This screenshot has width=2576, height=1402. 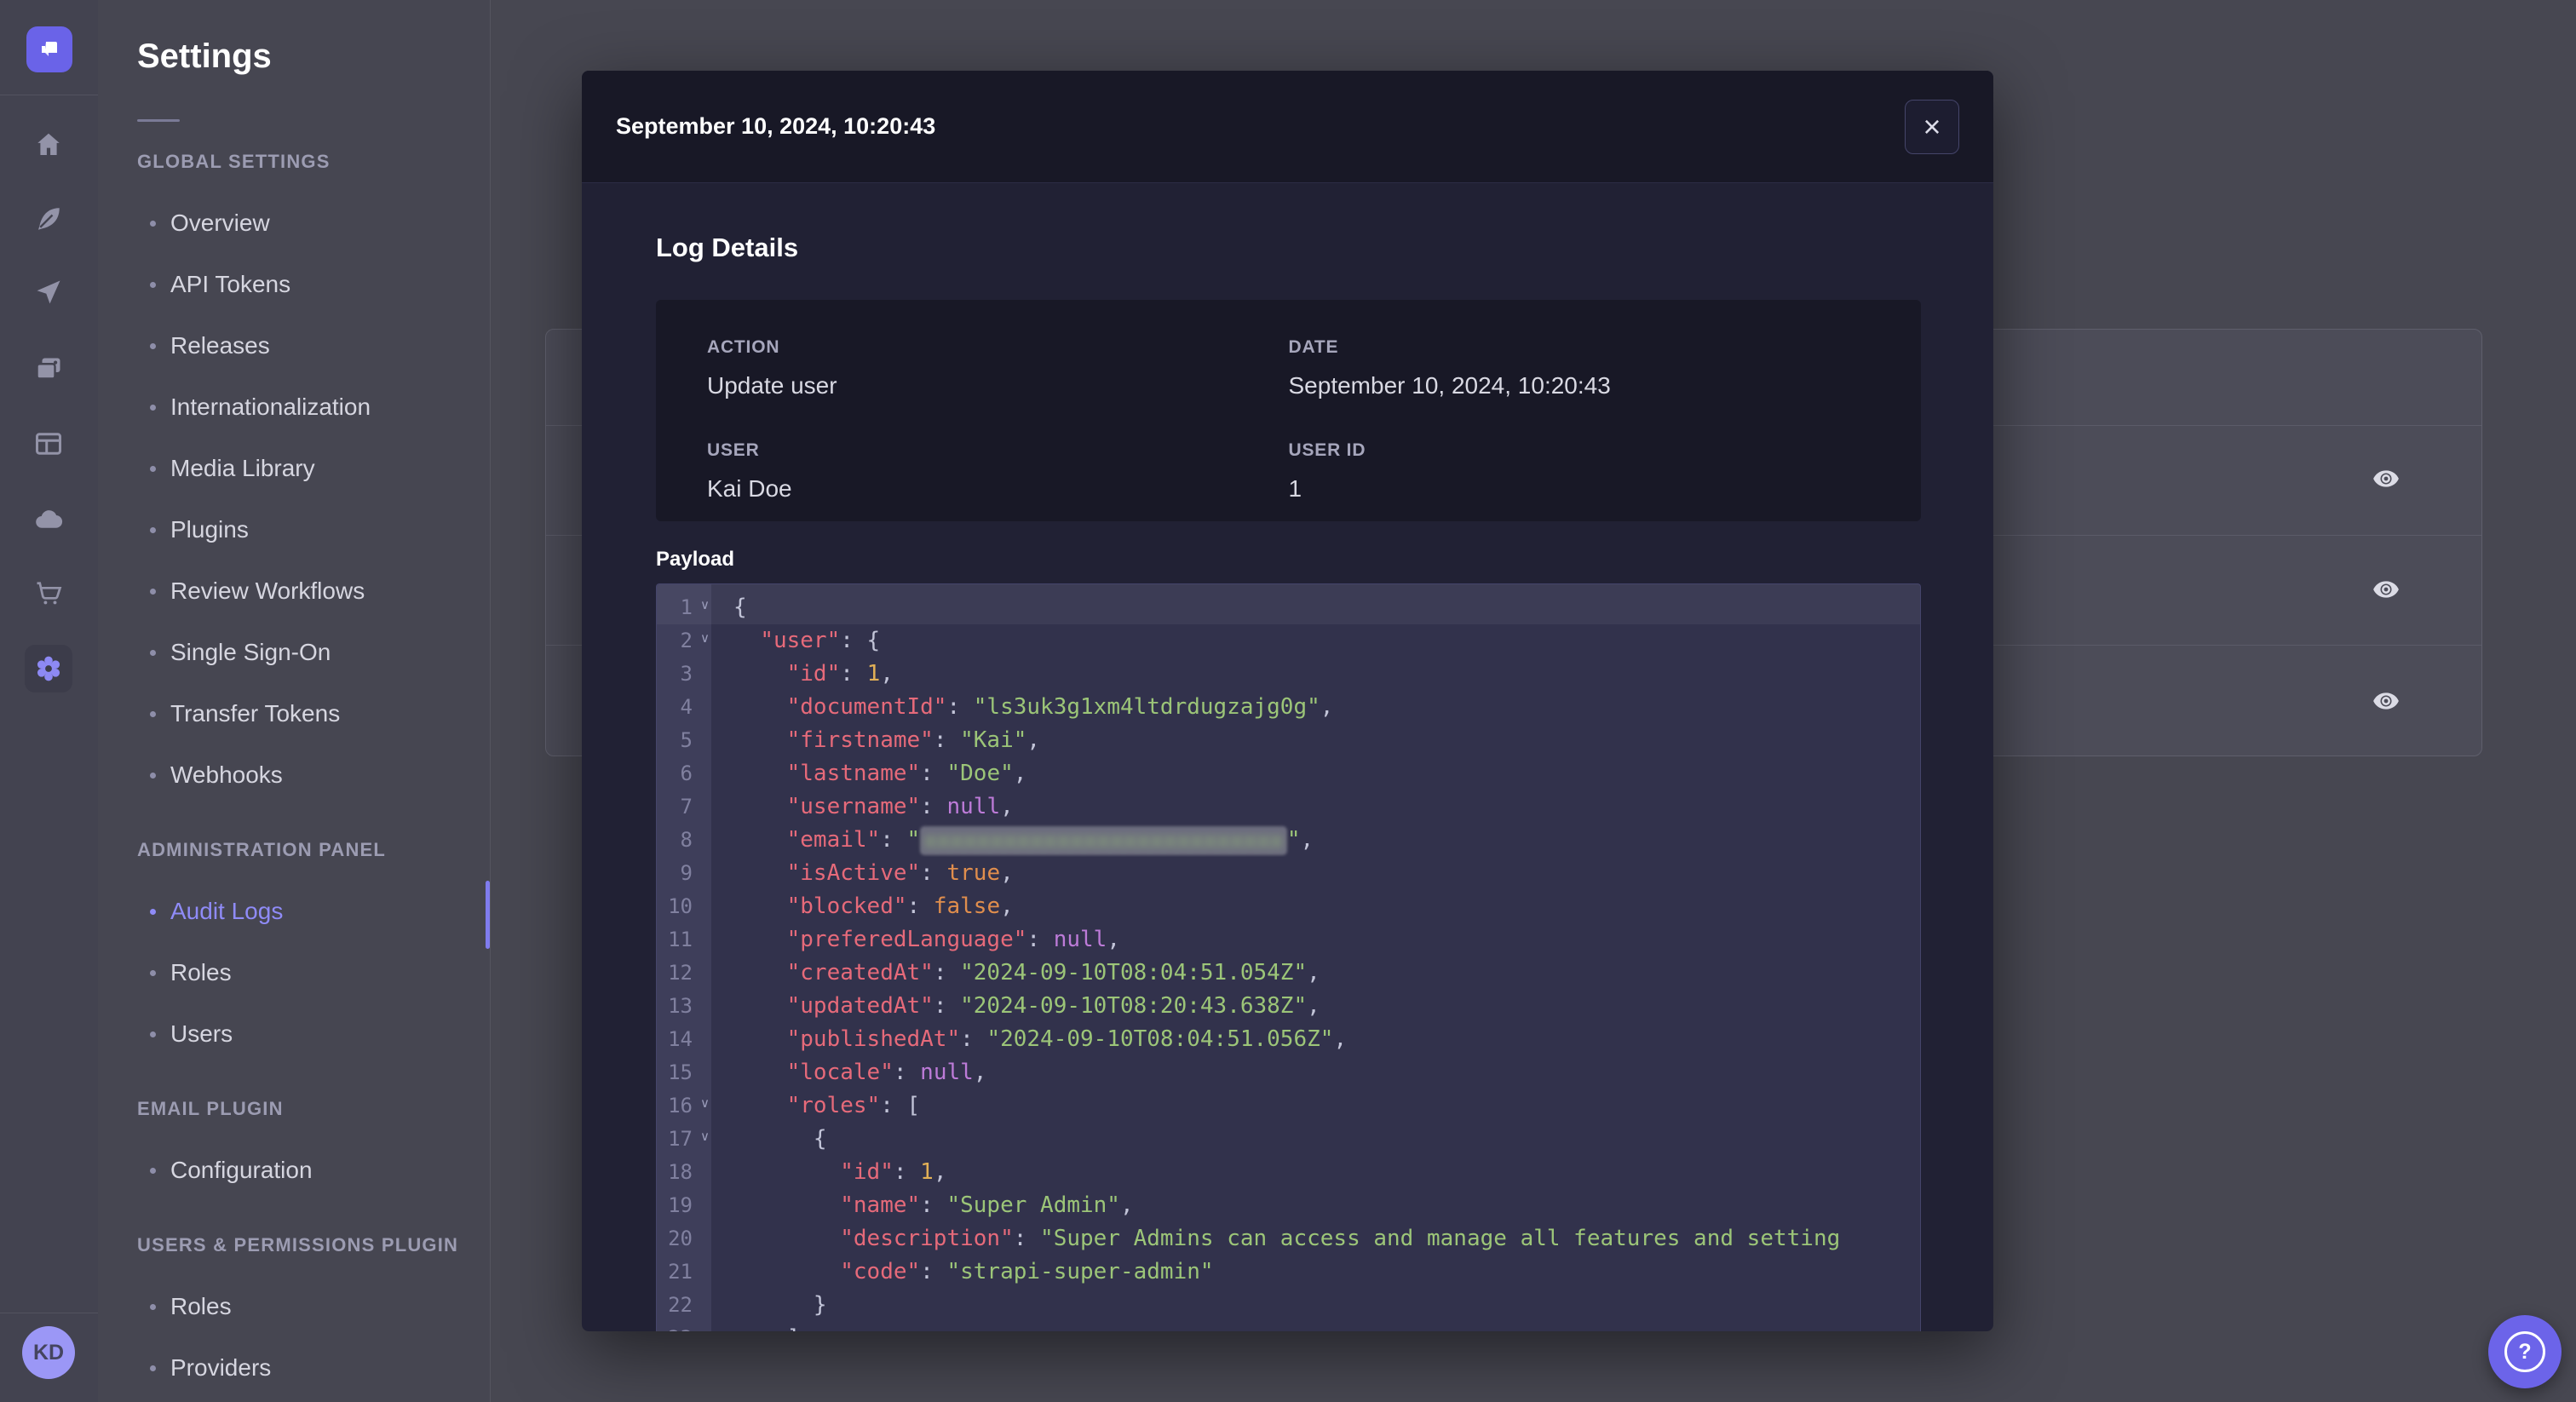 What do you see at coordinates (49, 593) in the screenshot?
I see `cart-icon` at bounding box center [49, 593].